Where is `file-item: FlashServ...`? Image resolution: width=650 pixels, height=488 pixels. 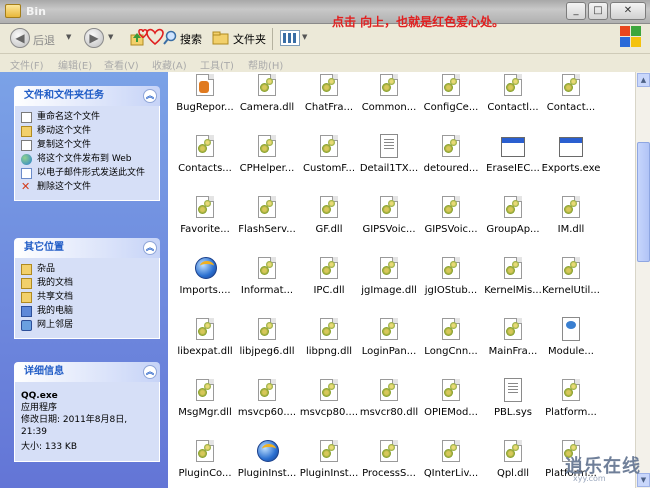
file-item: FlashServ... is located at coordinates (267, 222).